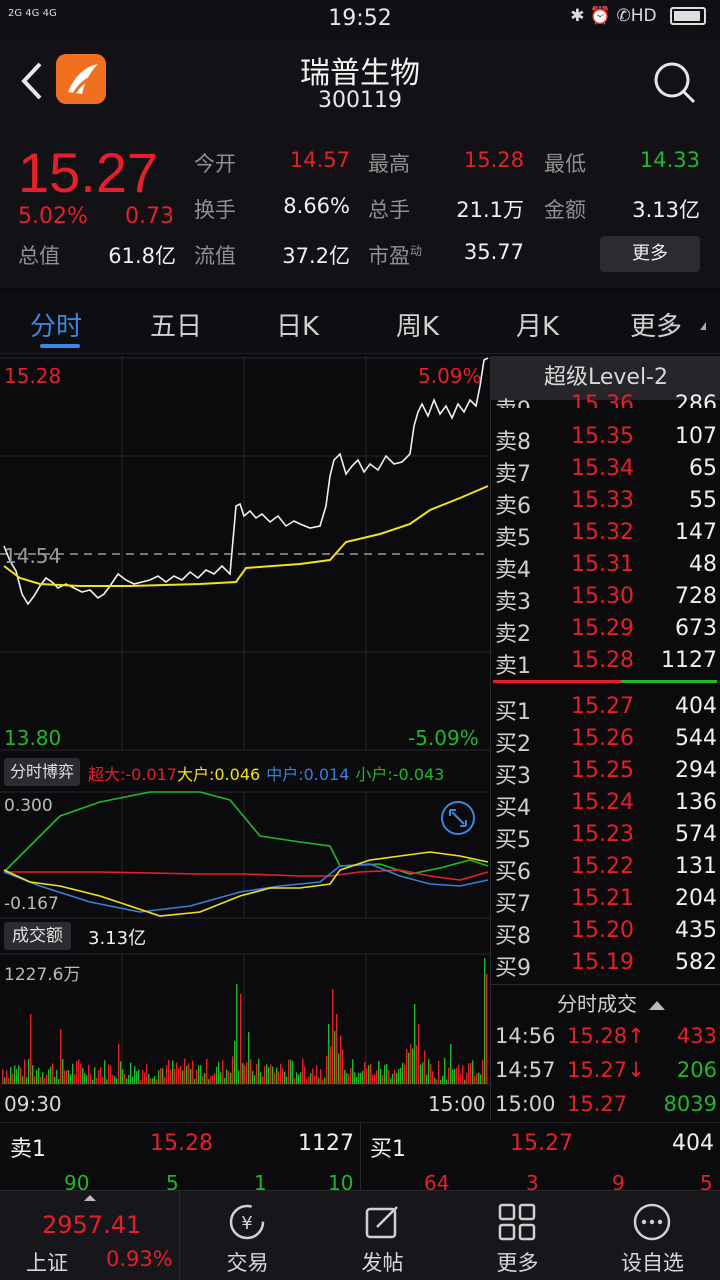  I want to click on tab-more: 更多, so click(656, 324).